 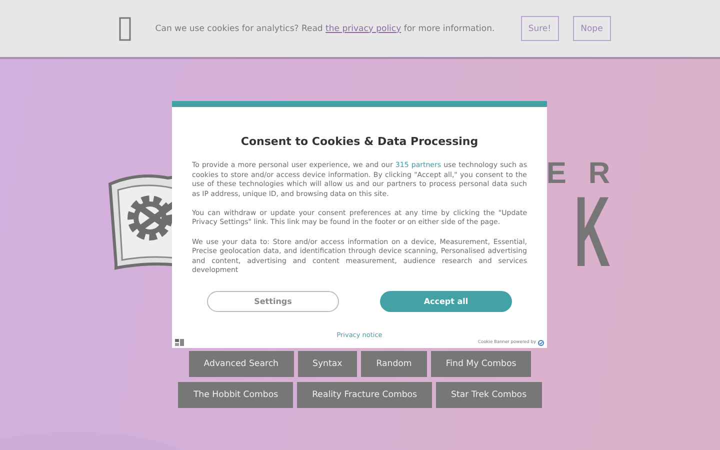 What do you see at coordinates (481, 364) in the screenshot?
I see `nav-button: Find My Combos` at bounding box center [481, 364].